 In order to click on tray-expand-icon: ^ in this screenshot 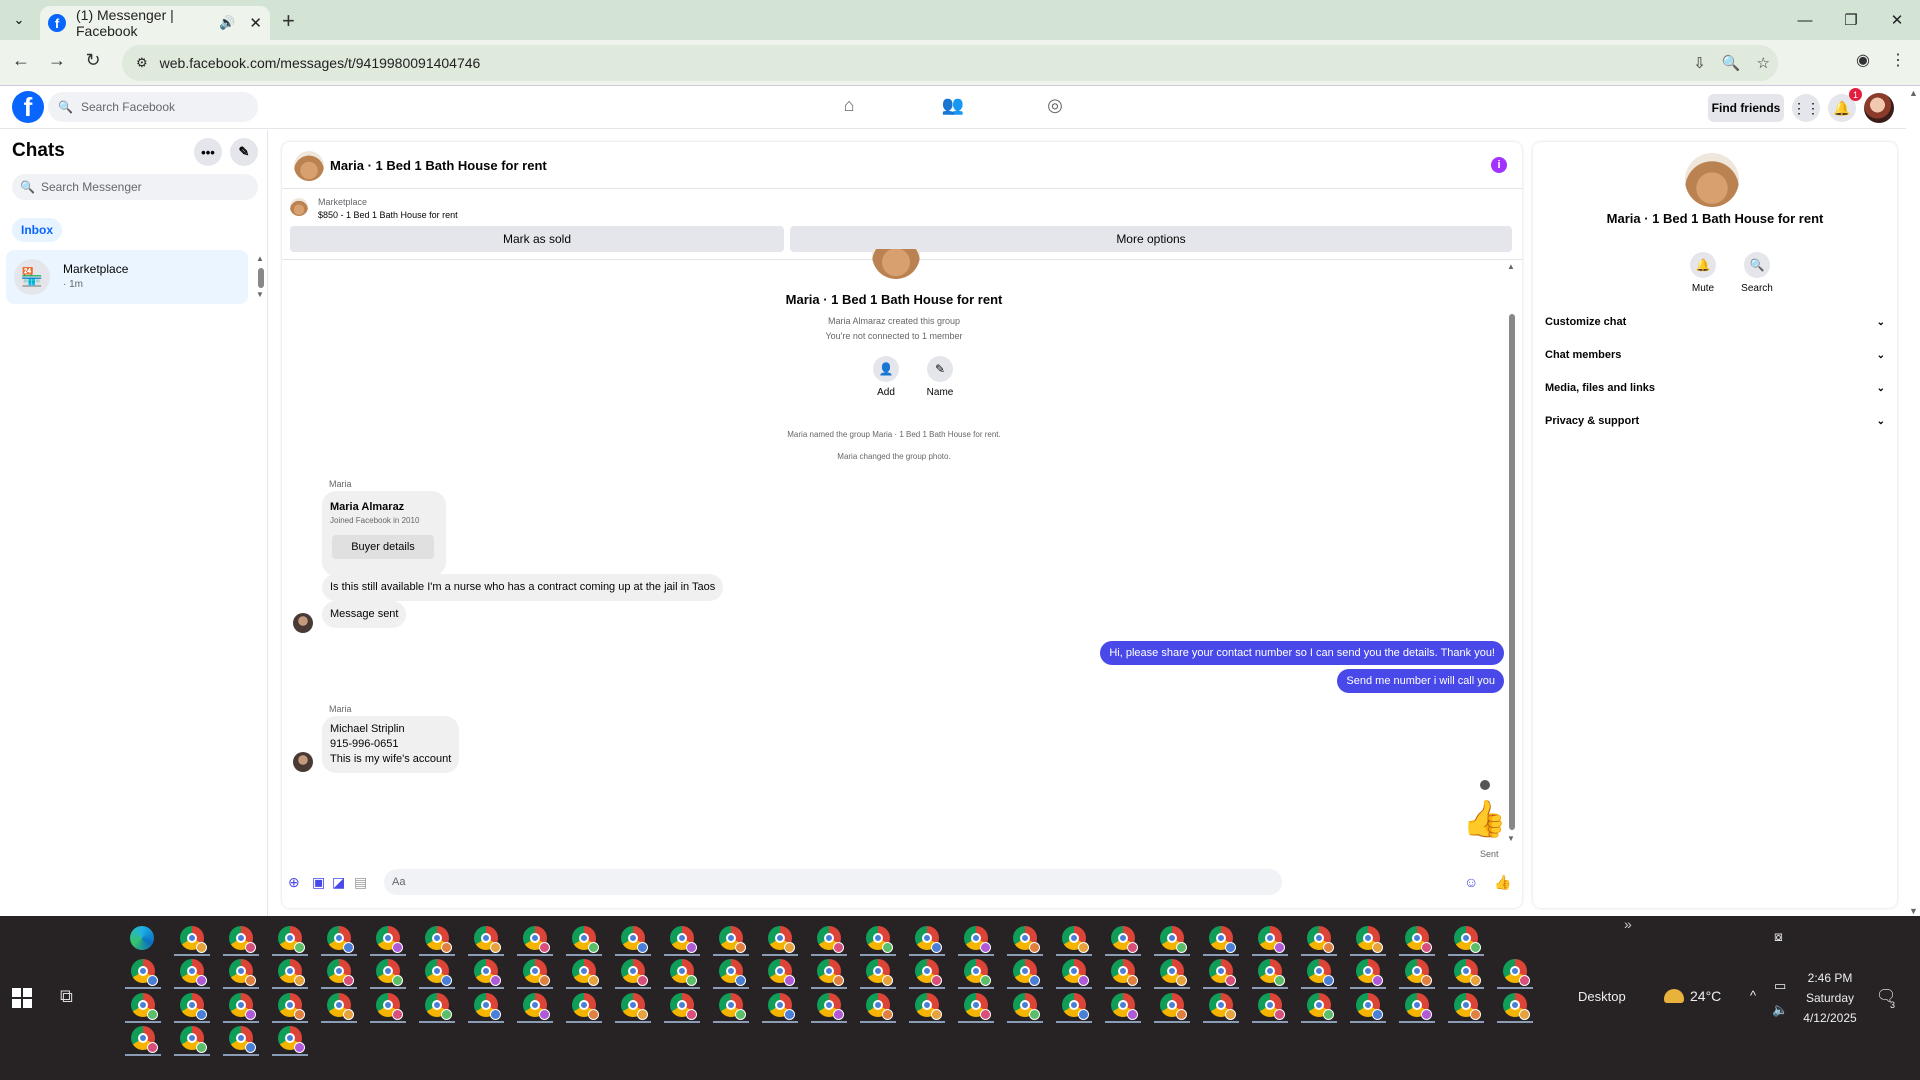, I will do `click(1753, 995)`.